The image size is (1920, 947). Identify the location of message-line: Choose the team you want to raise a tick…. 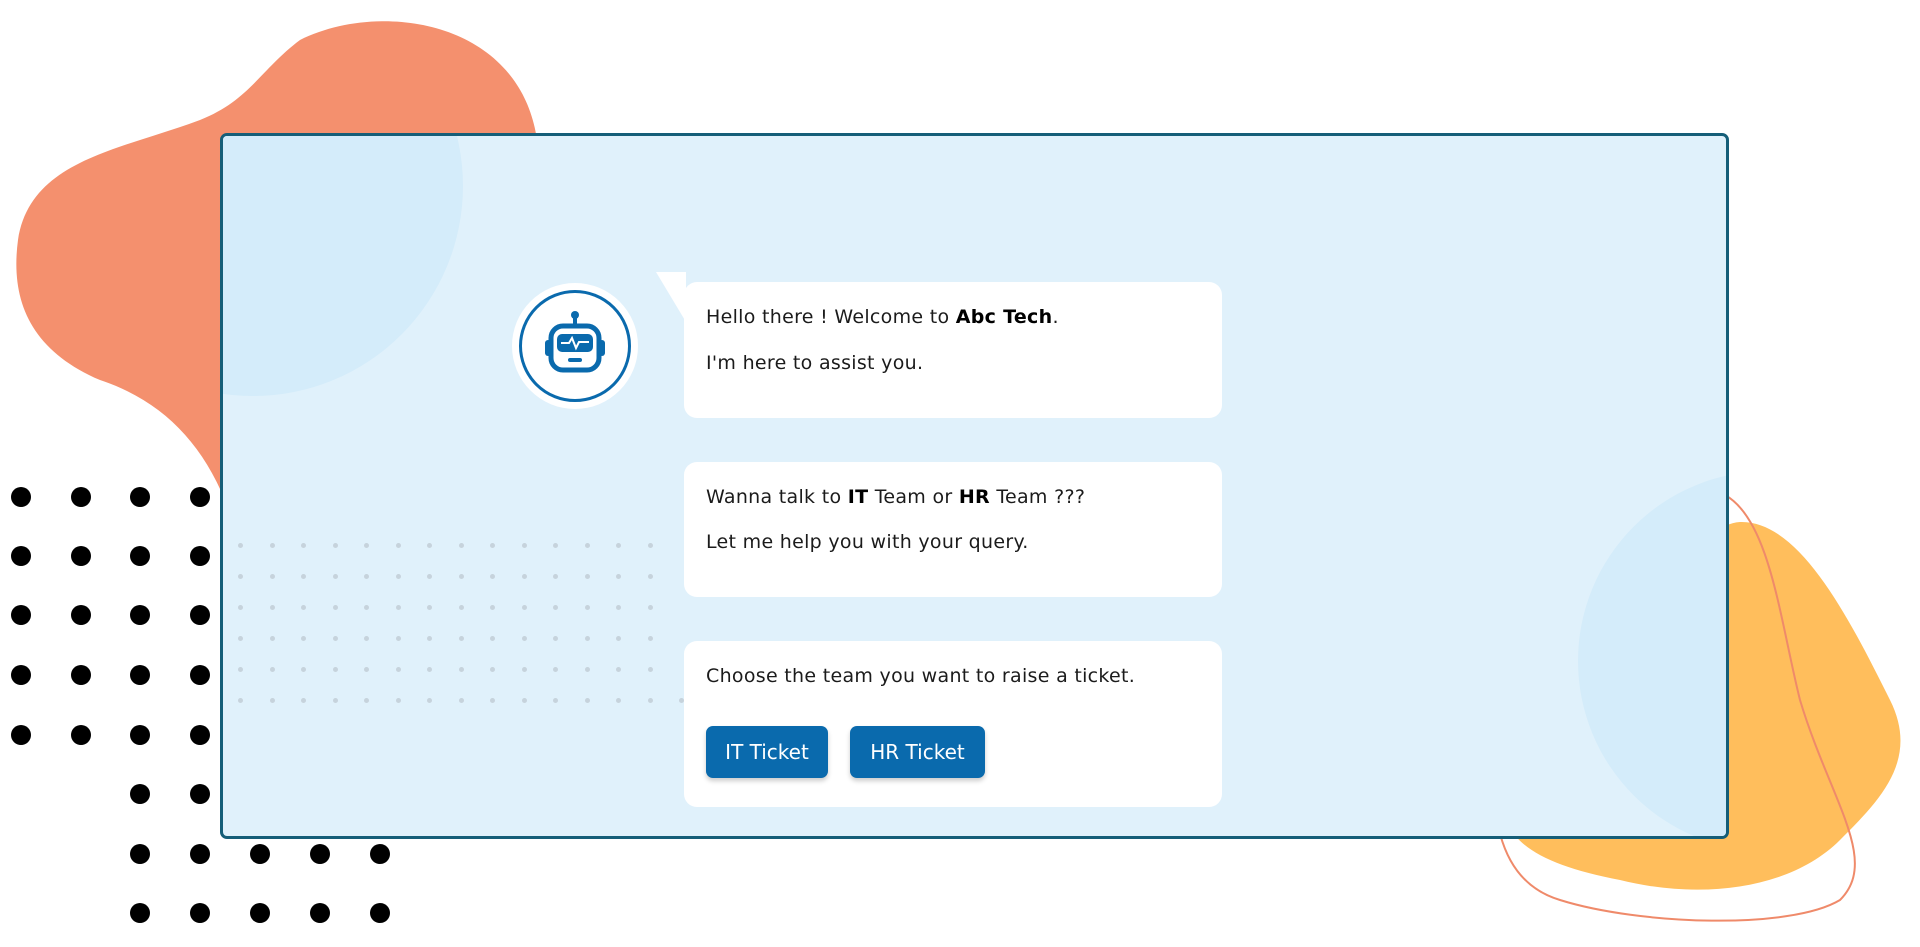
(921, 676).